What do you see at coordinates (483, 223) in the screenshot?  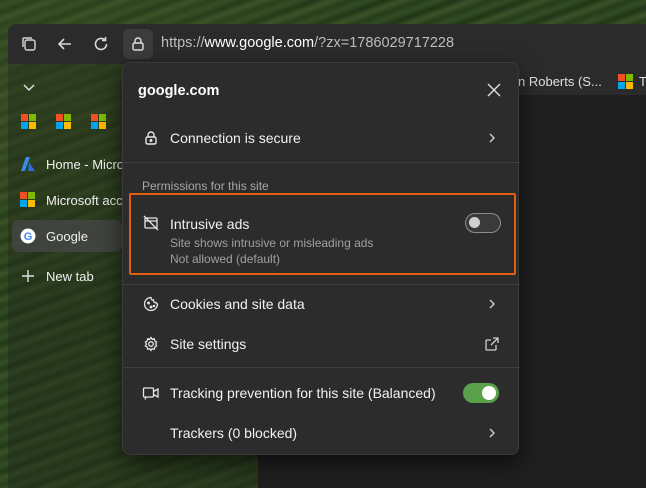 I see `intrusive-ads-toggle` at bounding box center [483, 223].